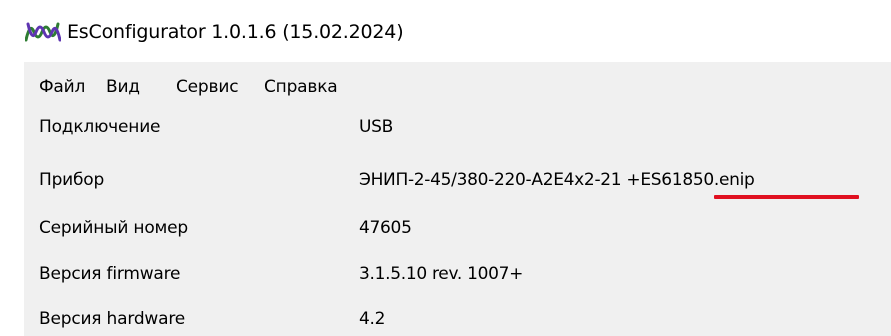  What do you see at coordinates (457, 128) in the screenshot?
I see `info-row-connection: Подключение USB` at bounding box center [457, 128].